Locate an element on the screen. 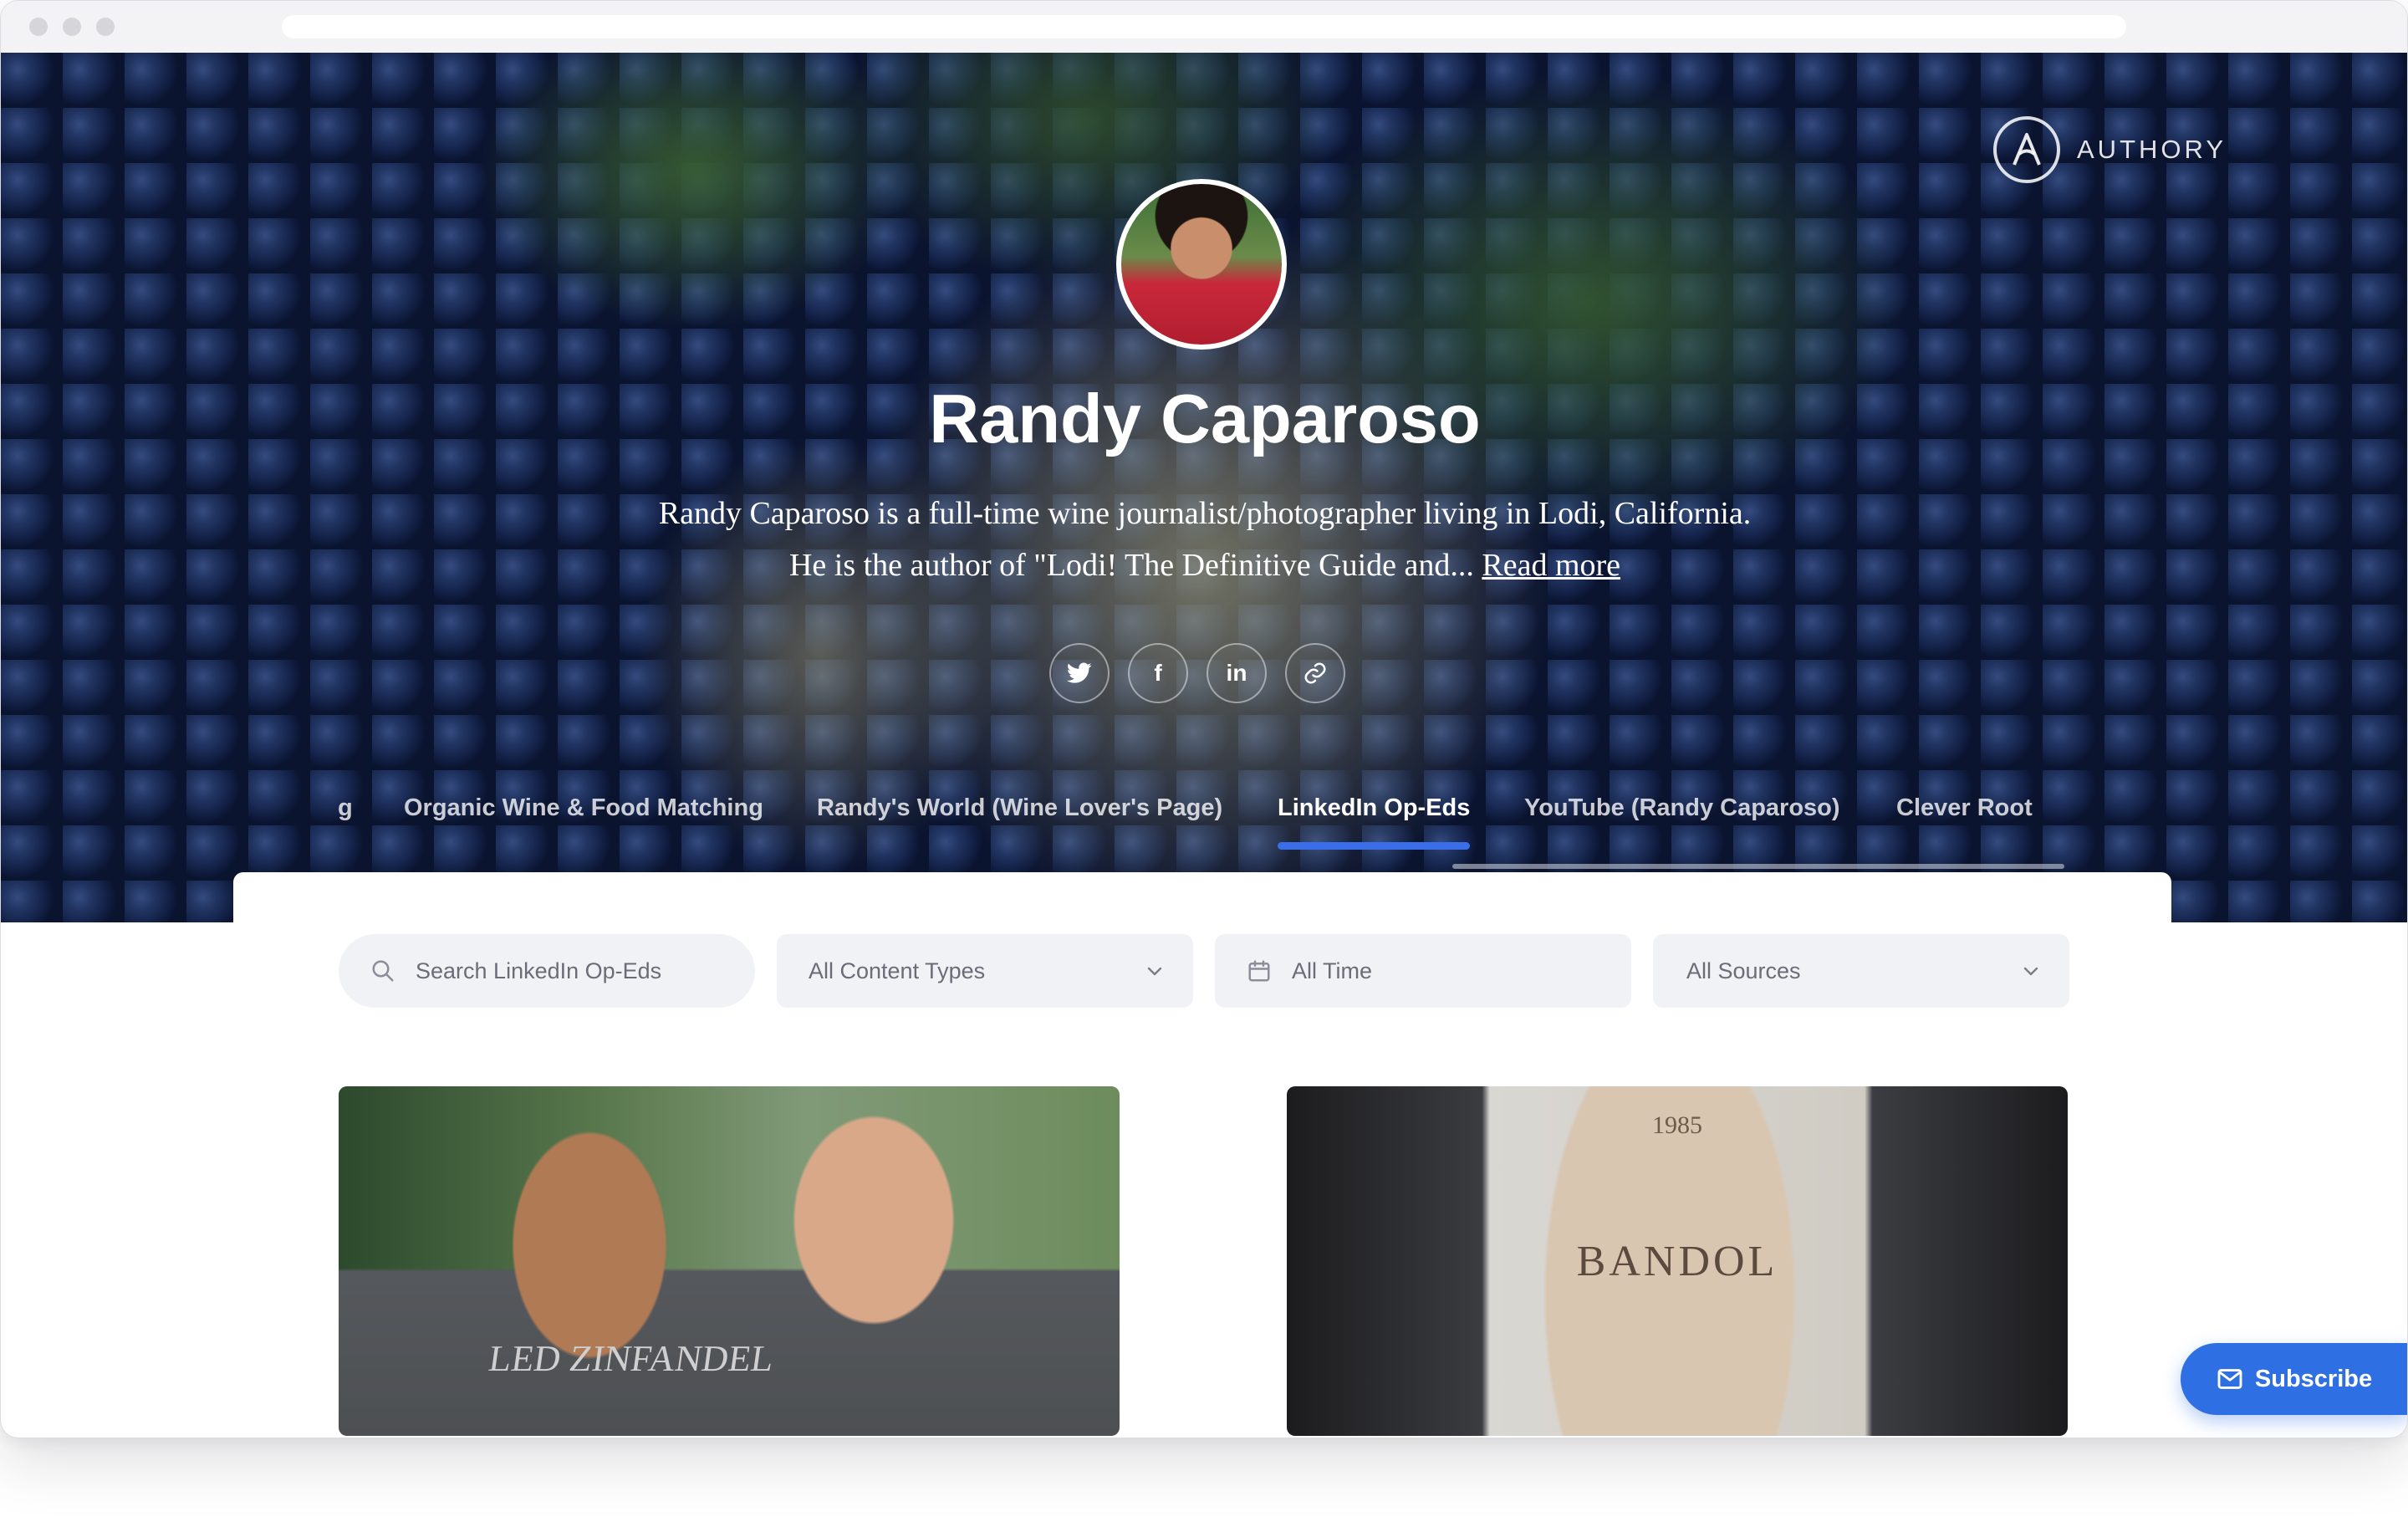 This screenshot has height=1522, width=2408. facebook-icon: f is located at coordinates (1158, 673).